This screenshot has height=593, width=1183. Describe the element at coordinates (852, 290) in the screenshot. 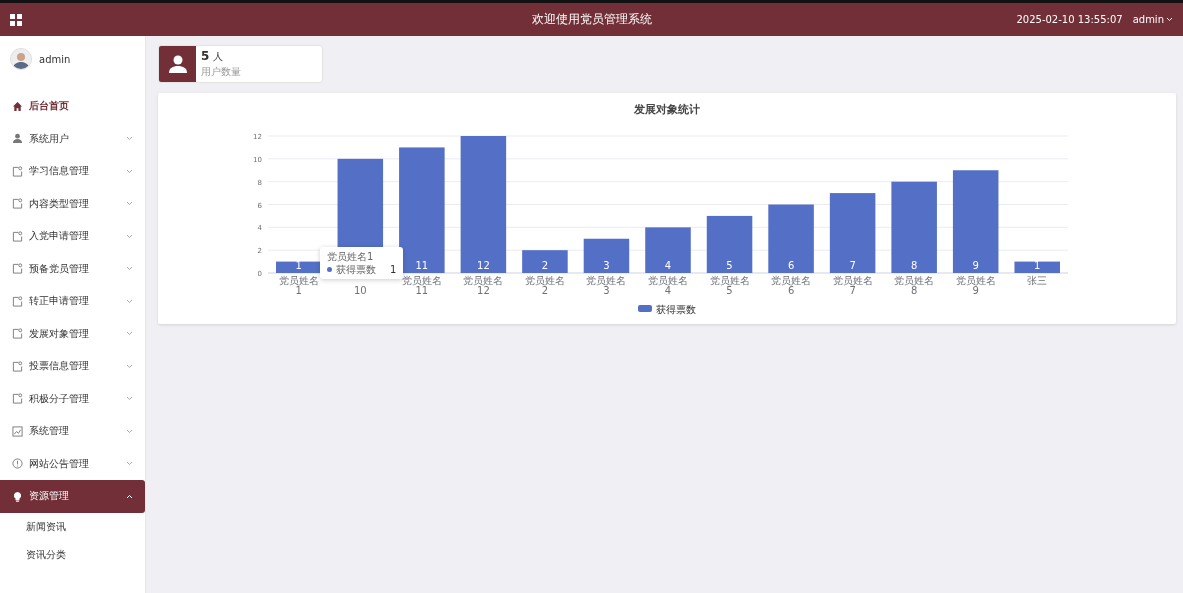

I see `category-label: 7` at that location.